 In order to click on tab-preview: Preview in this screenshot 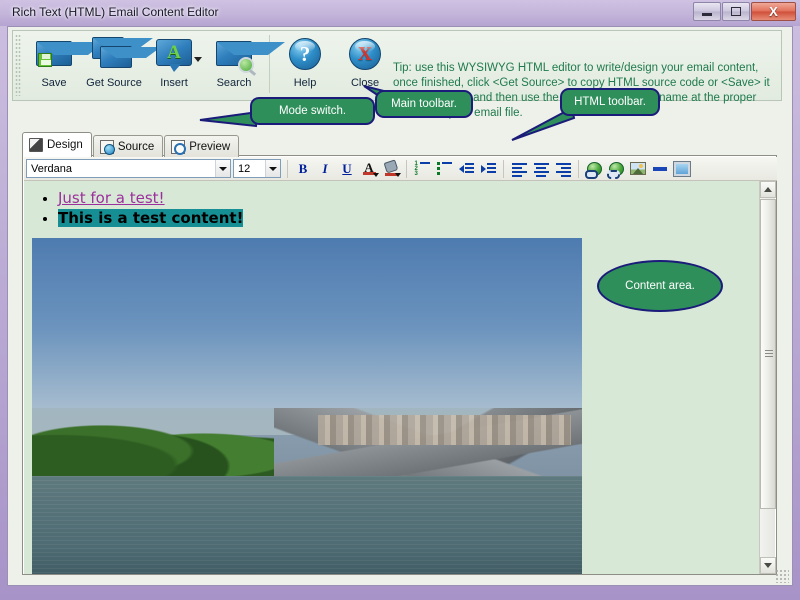, I will do `click(202, 146)`.